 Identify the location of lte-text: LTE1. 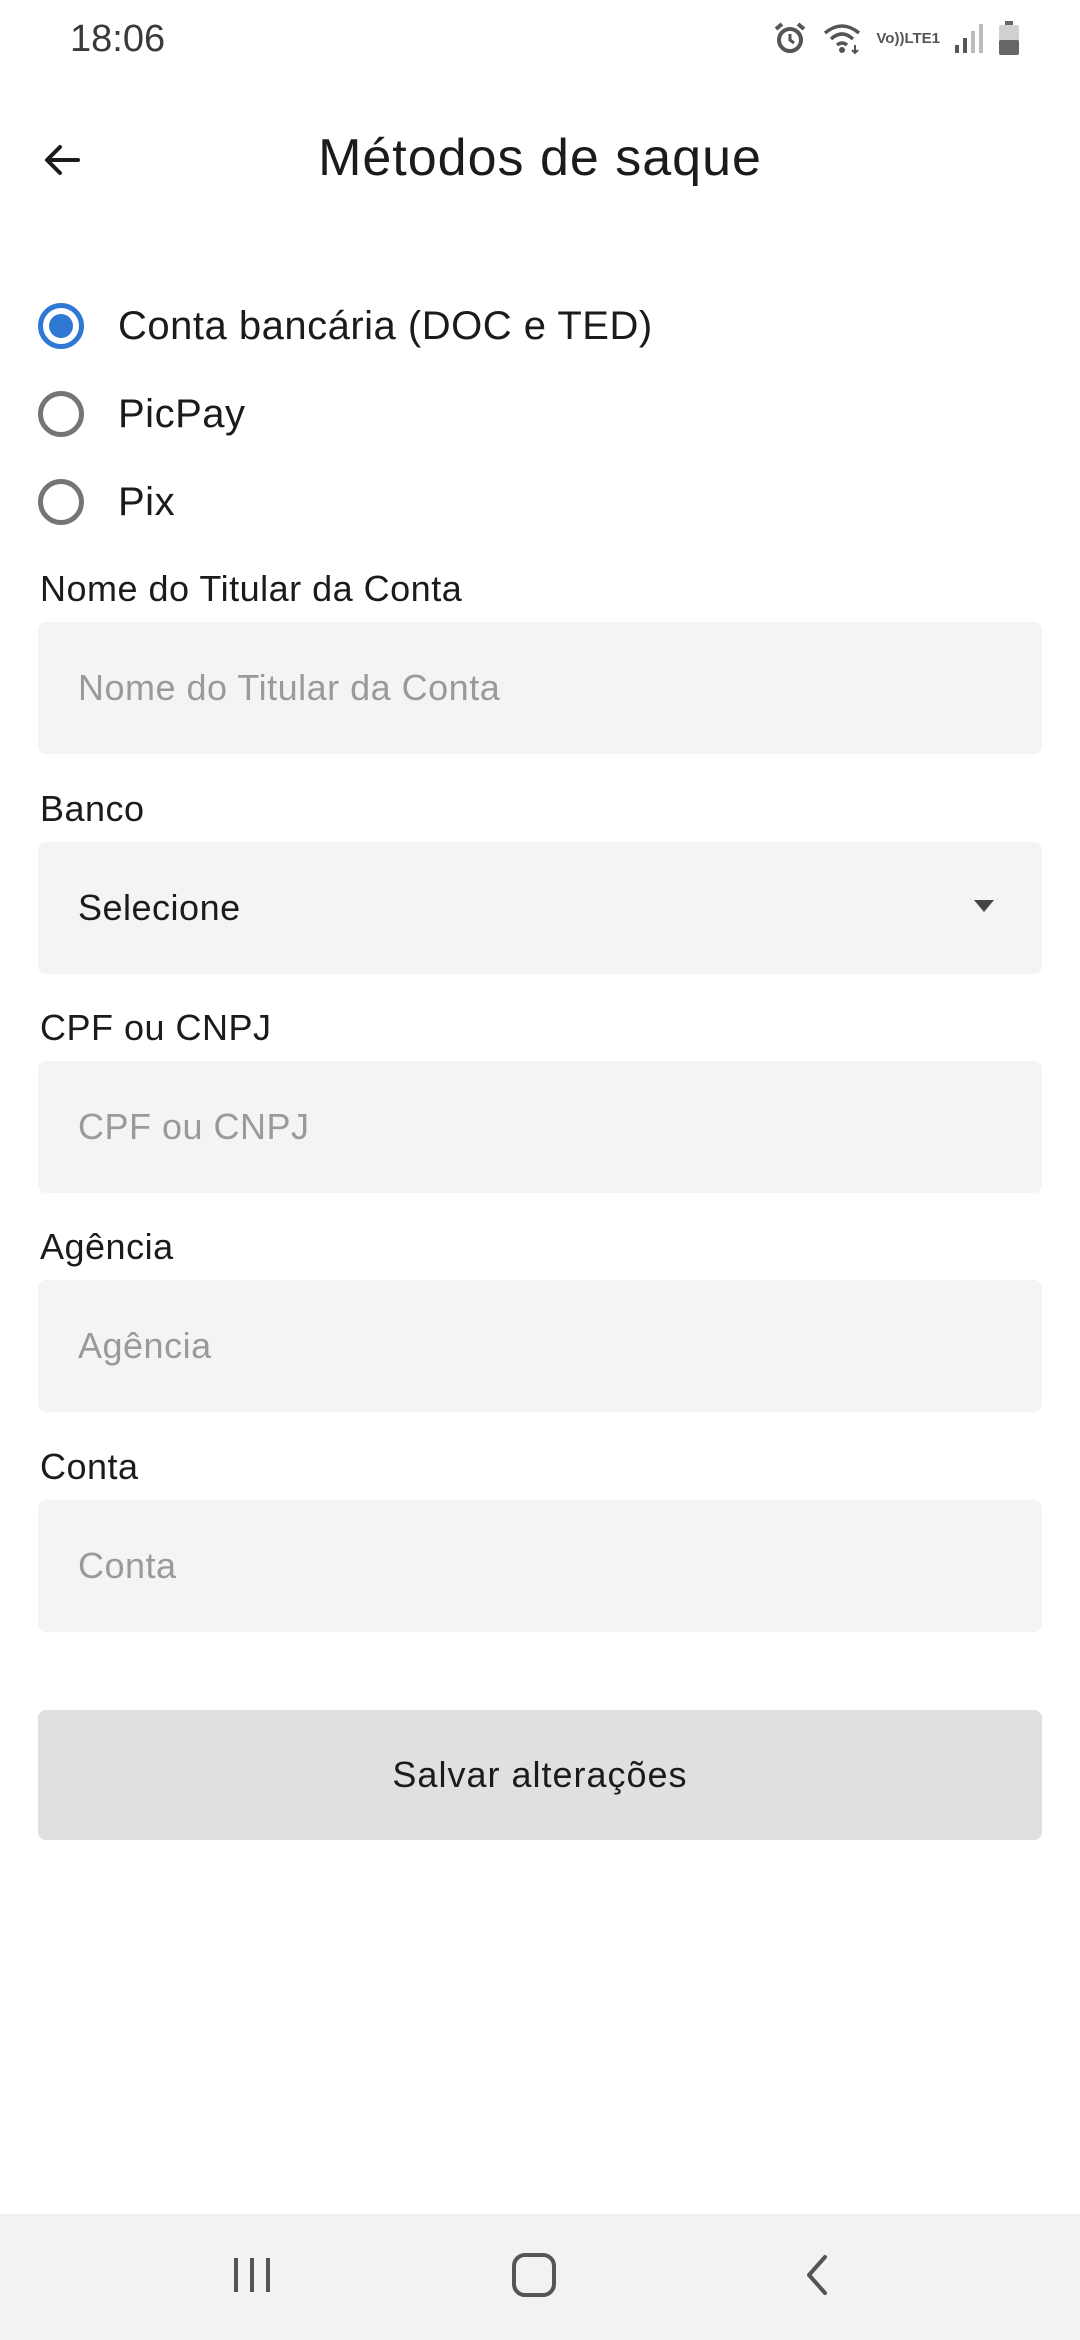
(922, 38).